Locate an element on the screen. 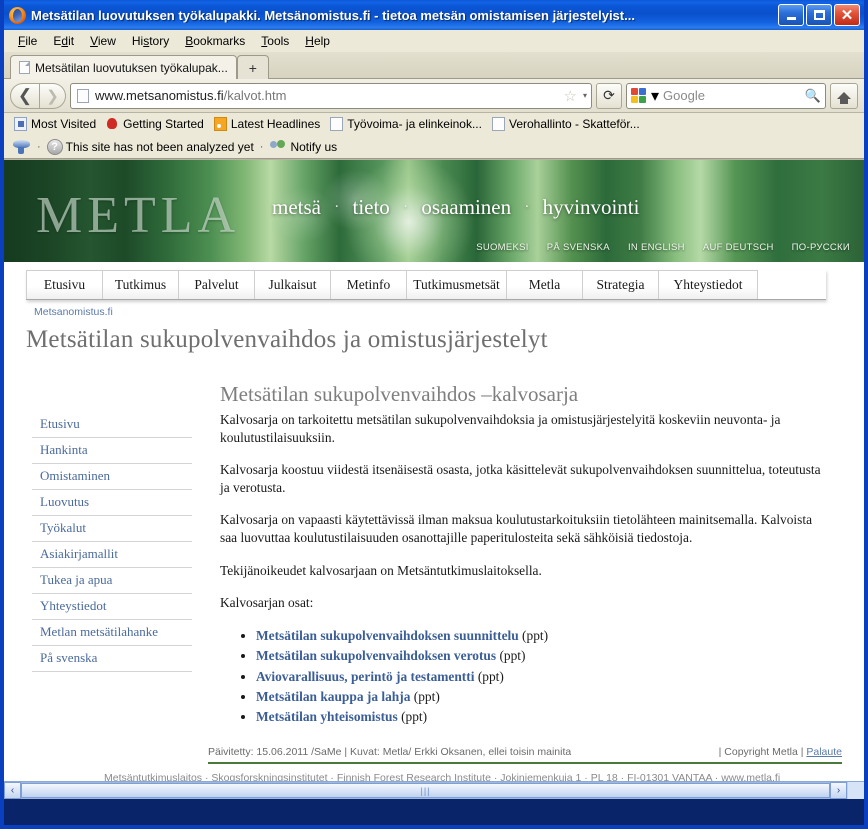 The image size is (868, 829). bookmark-latest-headlines: Latest Headlines is located at coordinates (269, 124).